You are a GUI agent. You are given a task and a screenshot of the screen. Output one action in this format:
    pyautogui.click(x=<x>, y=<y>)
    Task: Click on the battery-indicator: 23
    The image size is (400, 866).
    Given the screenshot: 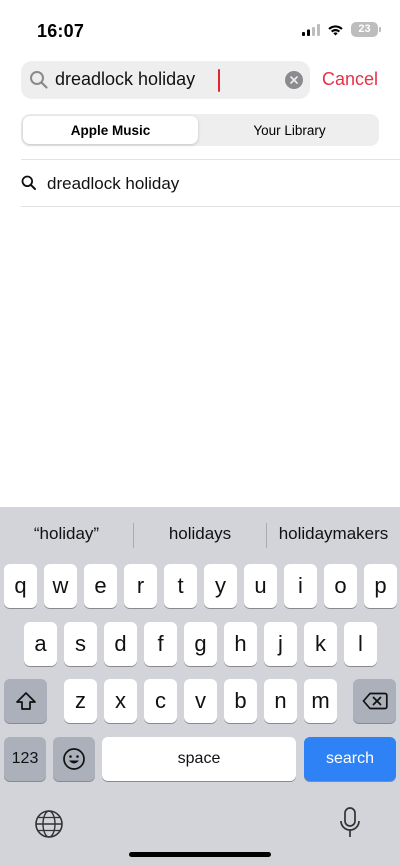 What is the action you would take?
    pyautogui.click(x=366, y=29)
    